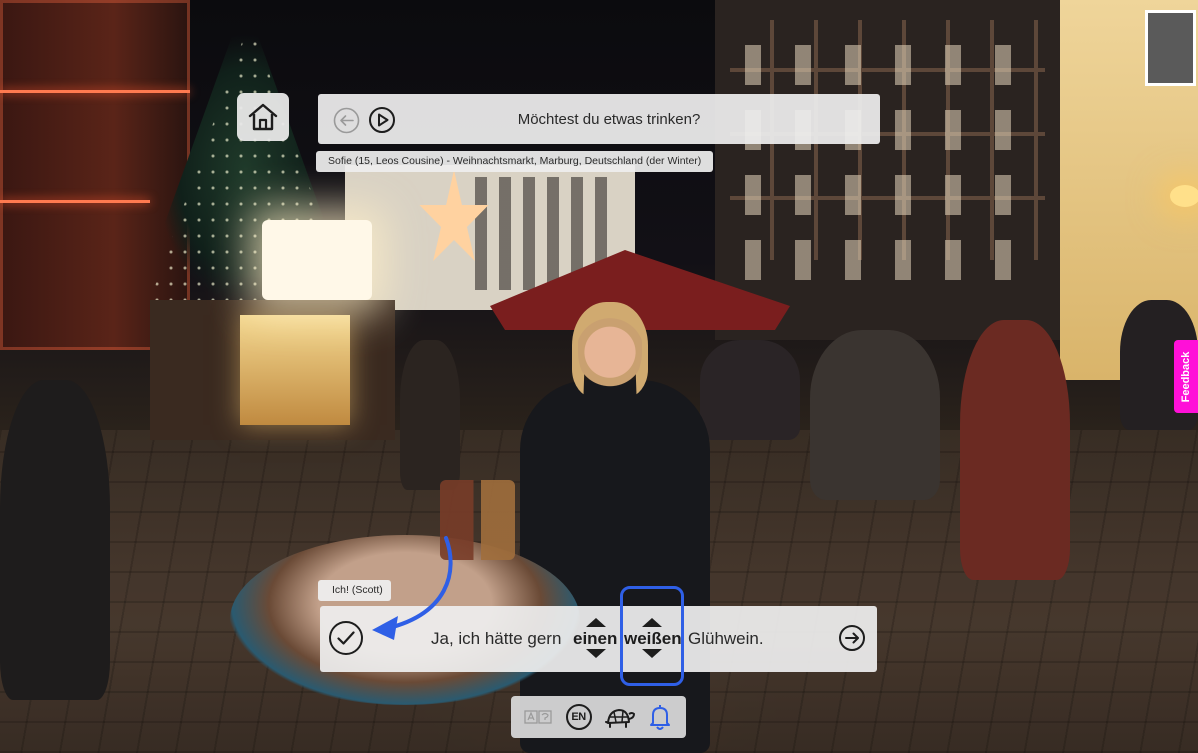  Describe the element at coordinates (272, 370) in the screenshot. I see `market-stall` at that location.